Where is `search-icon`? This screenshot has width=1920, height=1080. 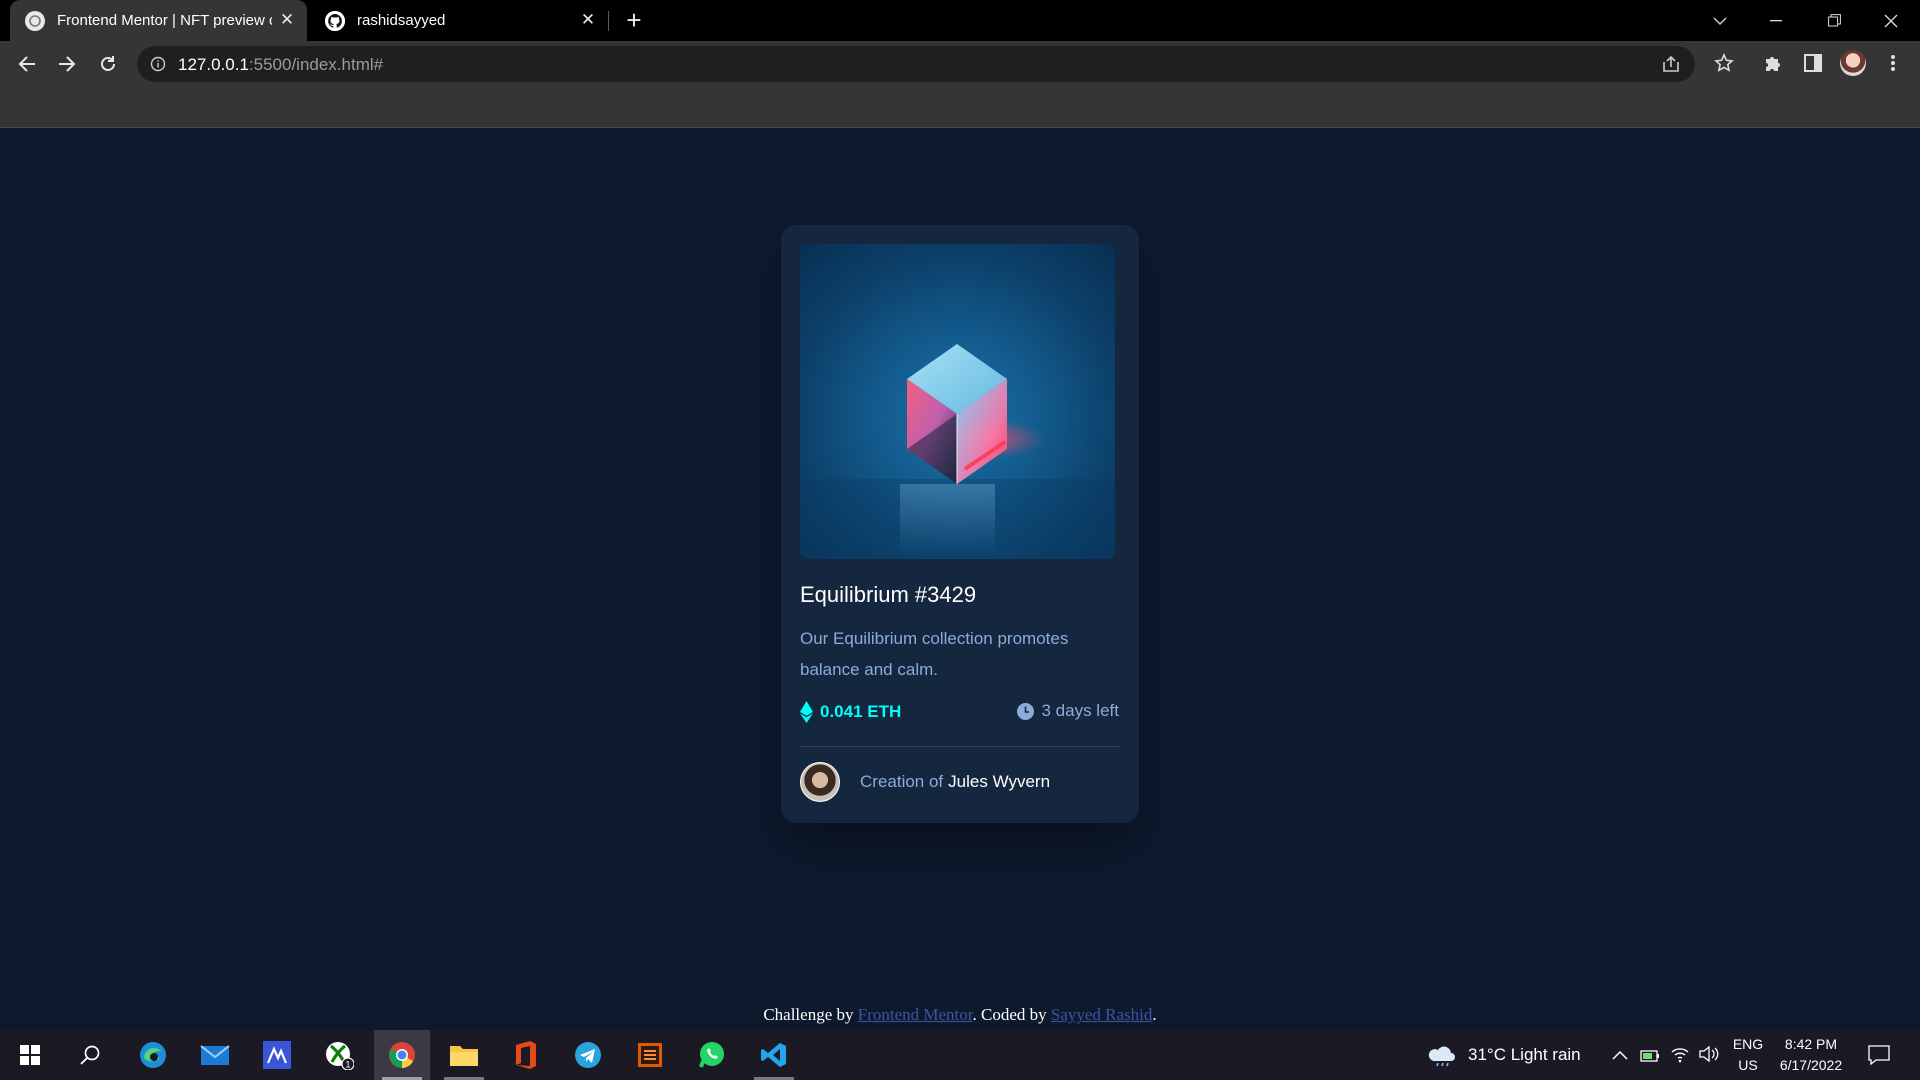 search-icon is located at coordinates (90, 1055).